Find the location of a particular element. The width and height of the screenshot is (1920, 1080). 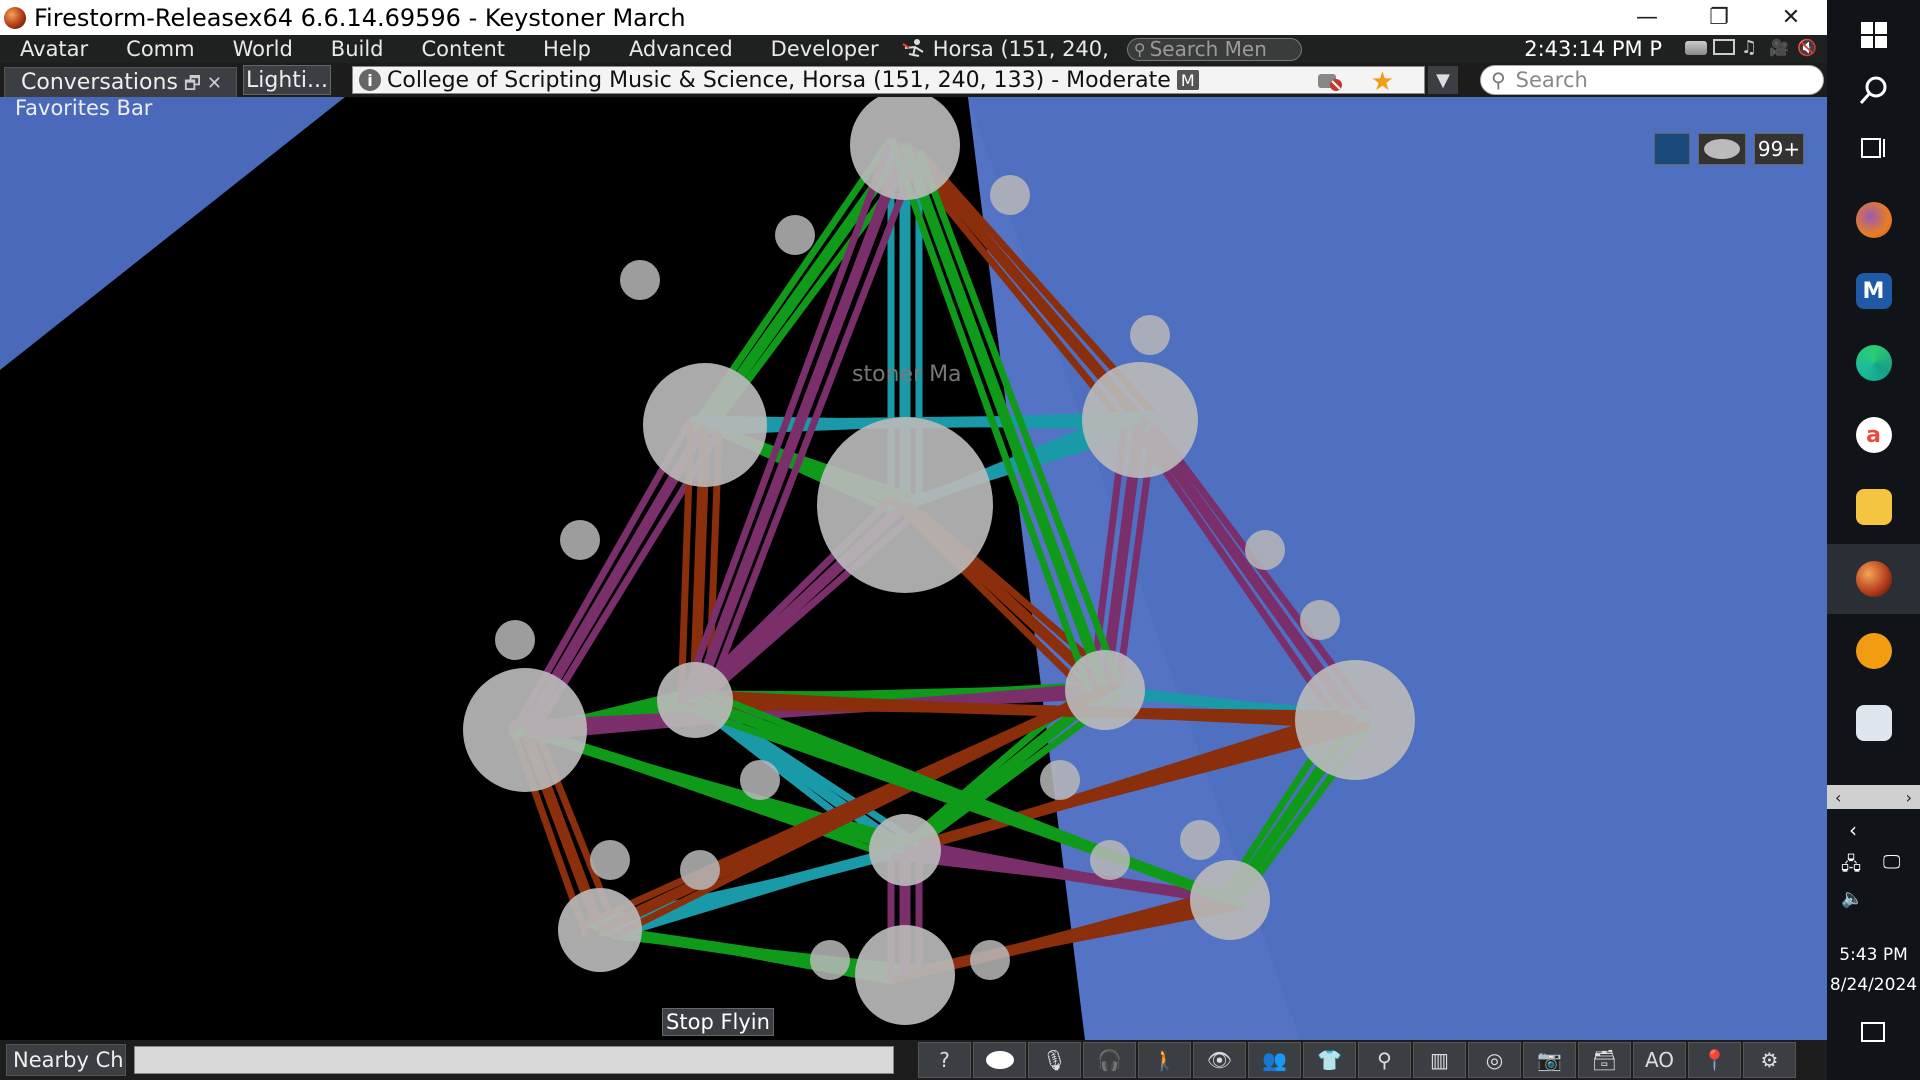

edge-icon is located at coordinates (1873, 363).